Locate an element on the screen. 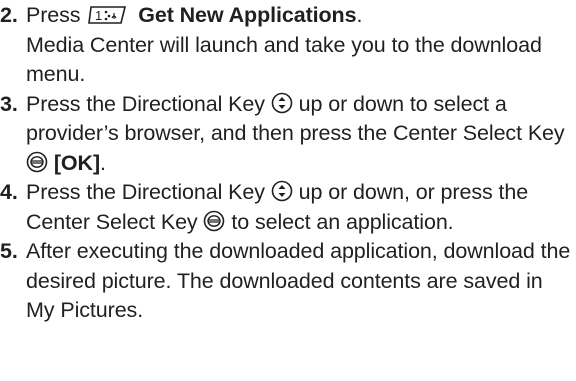 This screenshot has width=576, height=381. step-bold-text: Get New Applications is located at coordinates (247, 15).